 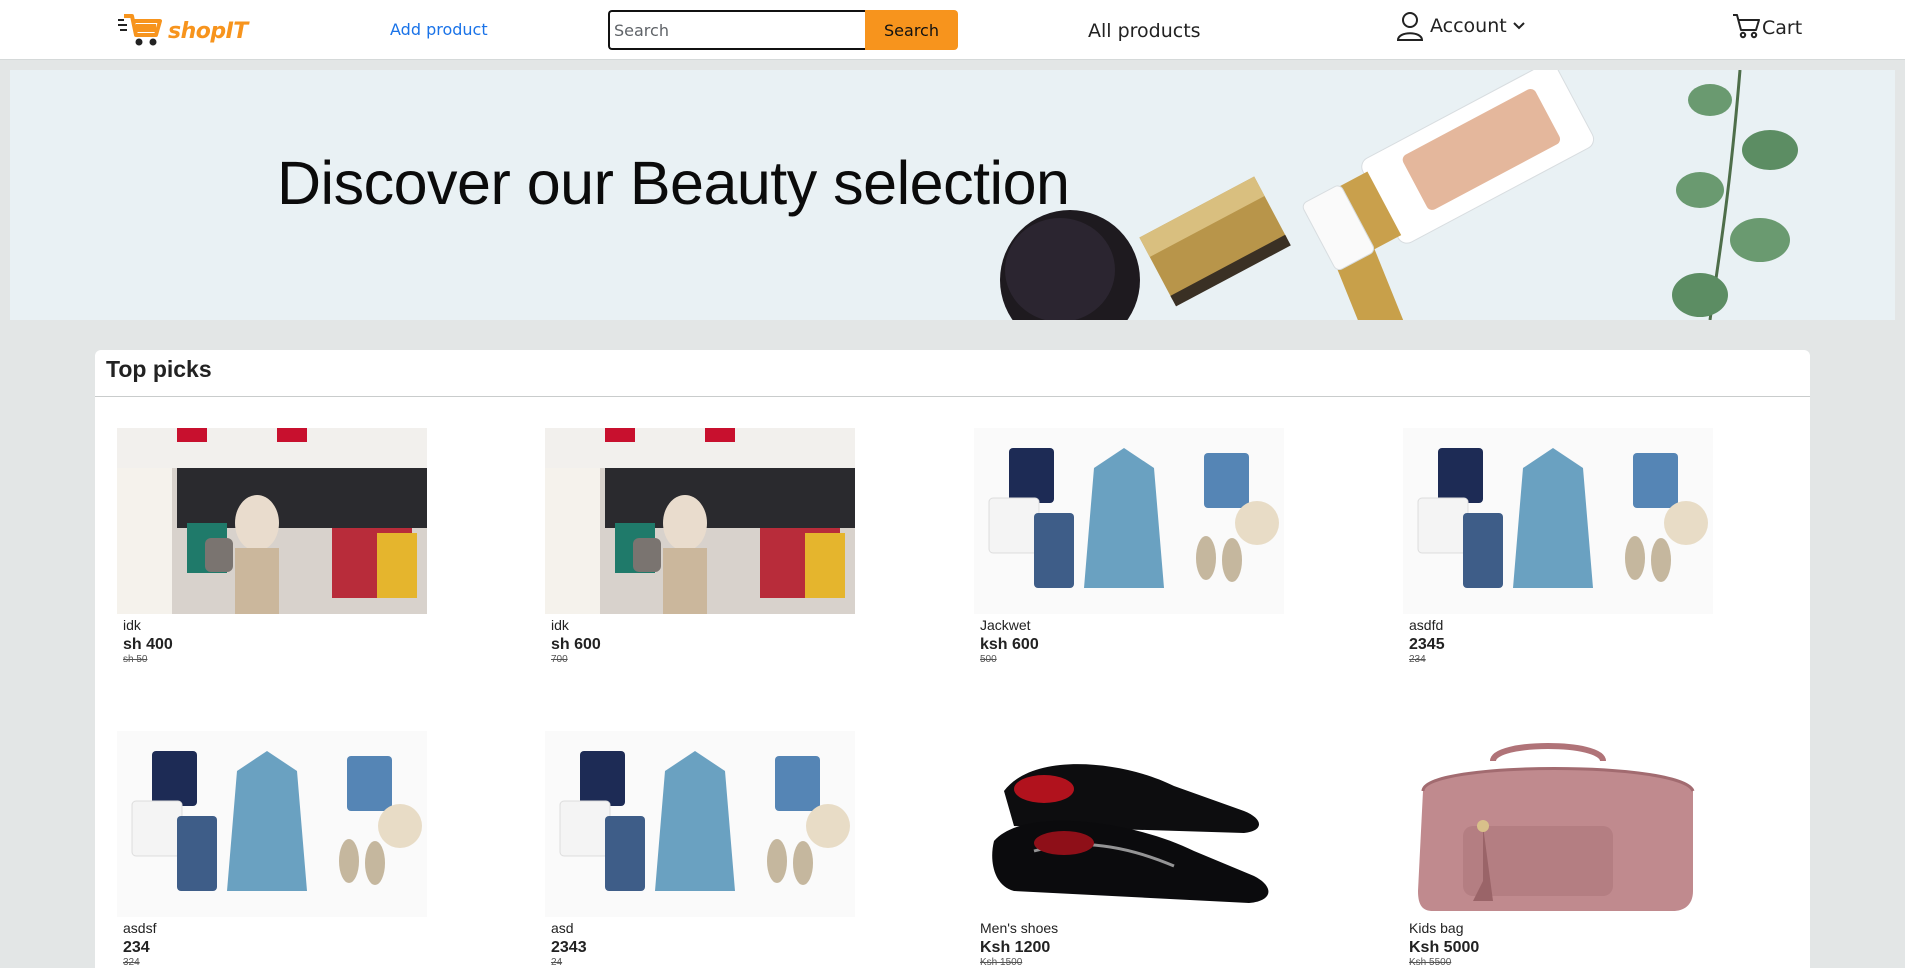 I want to click on product-card: asdfd 2345 234, so click(x=1558, y=546).